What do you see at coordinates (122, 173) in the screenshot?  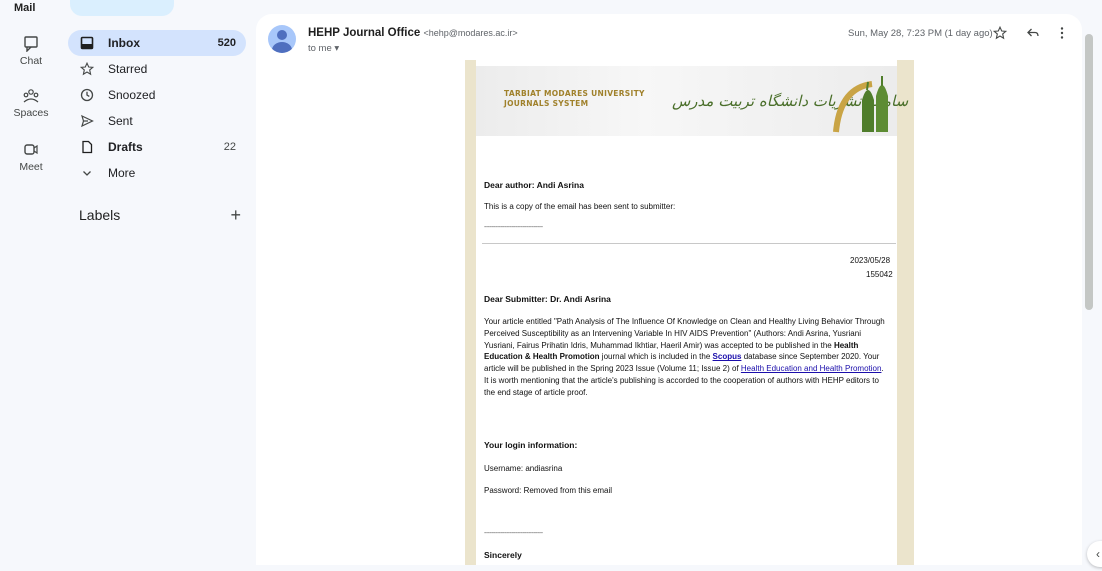 I see `nav-item-label: More` at bounding box center [122, 173].